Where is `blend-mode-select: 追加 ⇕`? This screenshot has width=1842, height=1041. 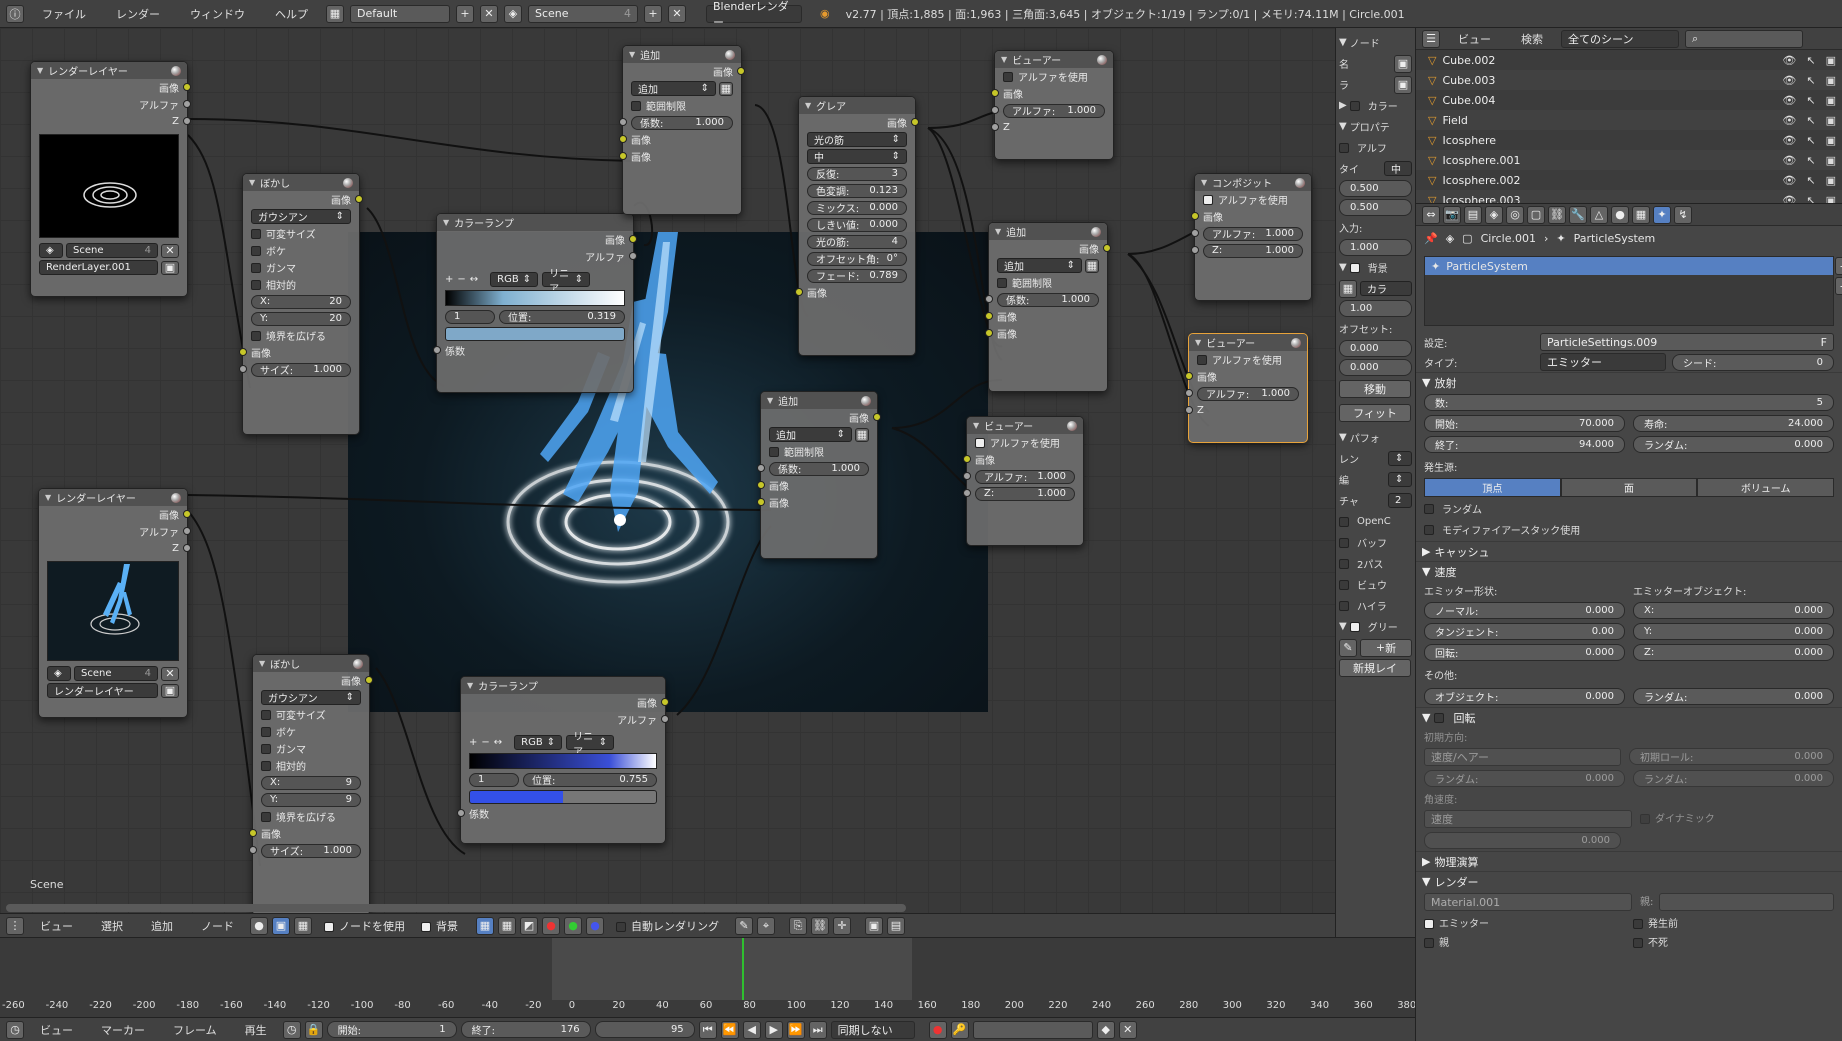 blend-mode-select: 追加 ⇕ is located at coordinates (810, 434).